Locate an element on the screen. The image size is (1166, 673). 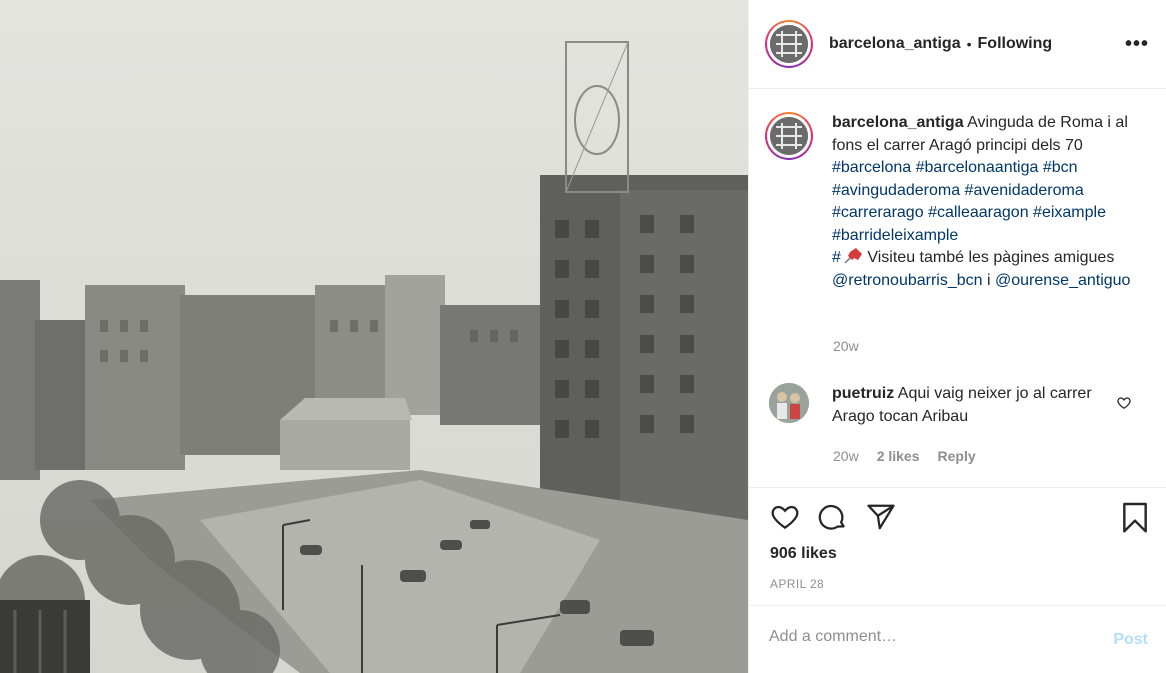
caption-avatar is located at coordinates (789, 136).